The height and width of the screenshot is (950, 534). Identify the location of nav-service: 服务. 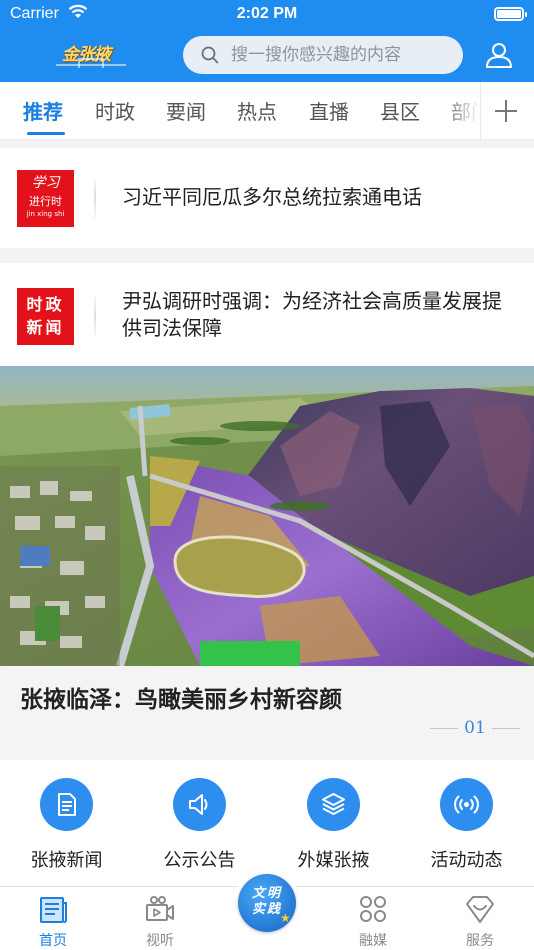
(480, 918).